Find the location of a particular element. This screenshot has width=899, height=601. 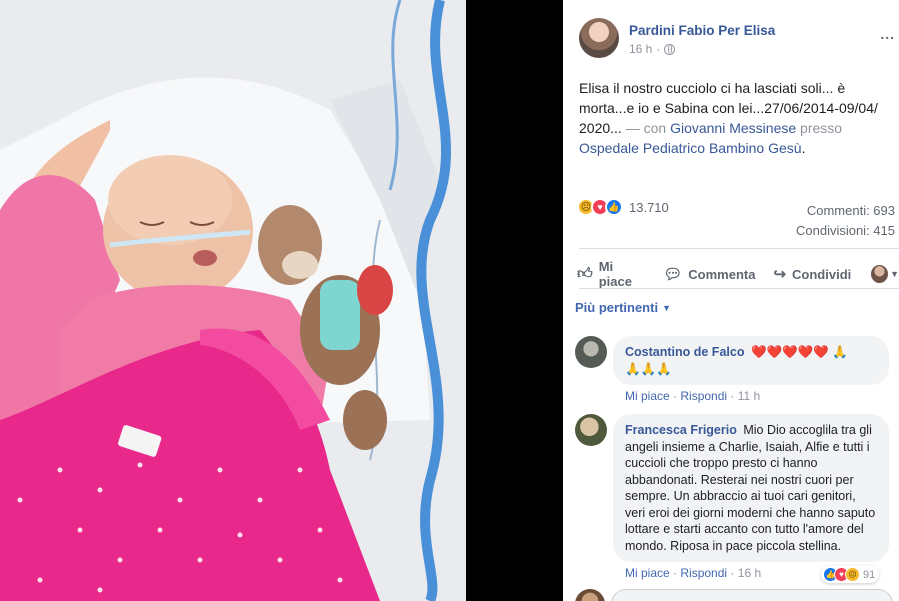

comment-button: 💬︎ Commenta is located at coordinates (709, 274).